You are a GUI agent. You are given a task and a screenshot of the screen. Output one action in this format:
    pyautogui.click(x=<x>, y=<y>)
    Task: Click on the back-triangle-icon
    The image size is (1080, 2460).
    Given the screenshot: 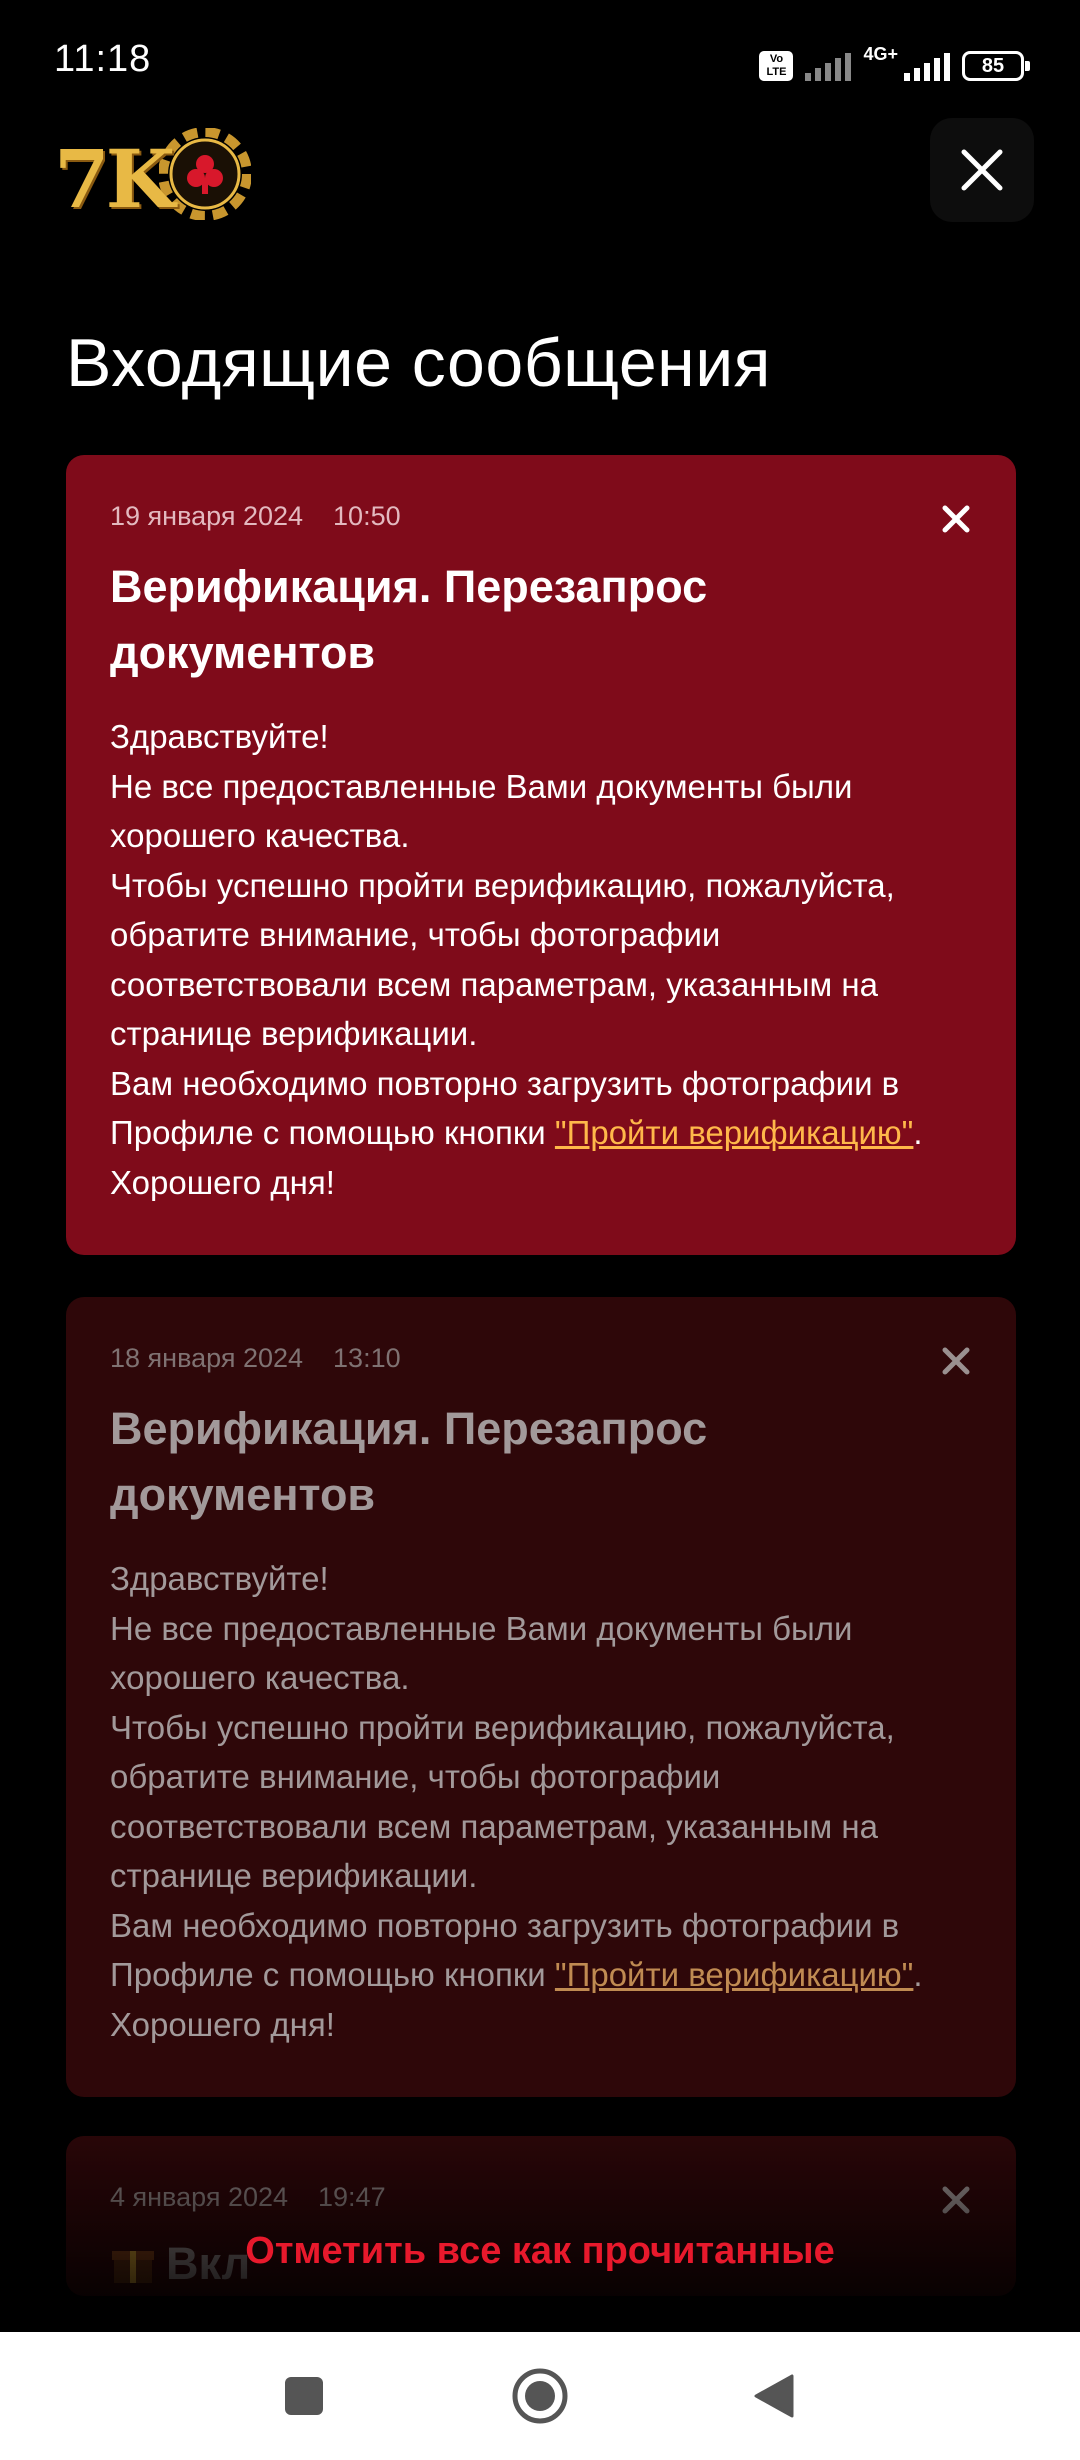 What is the action you would take?
    pyautogui.click(x=774, y=2396)
    